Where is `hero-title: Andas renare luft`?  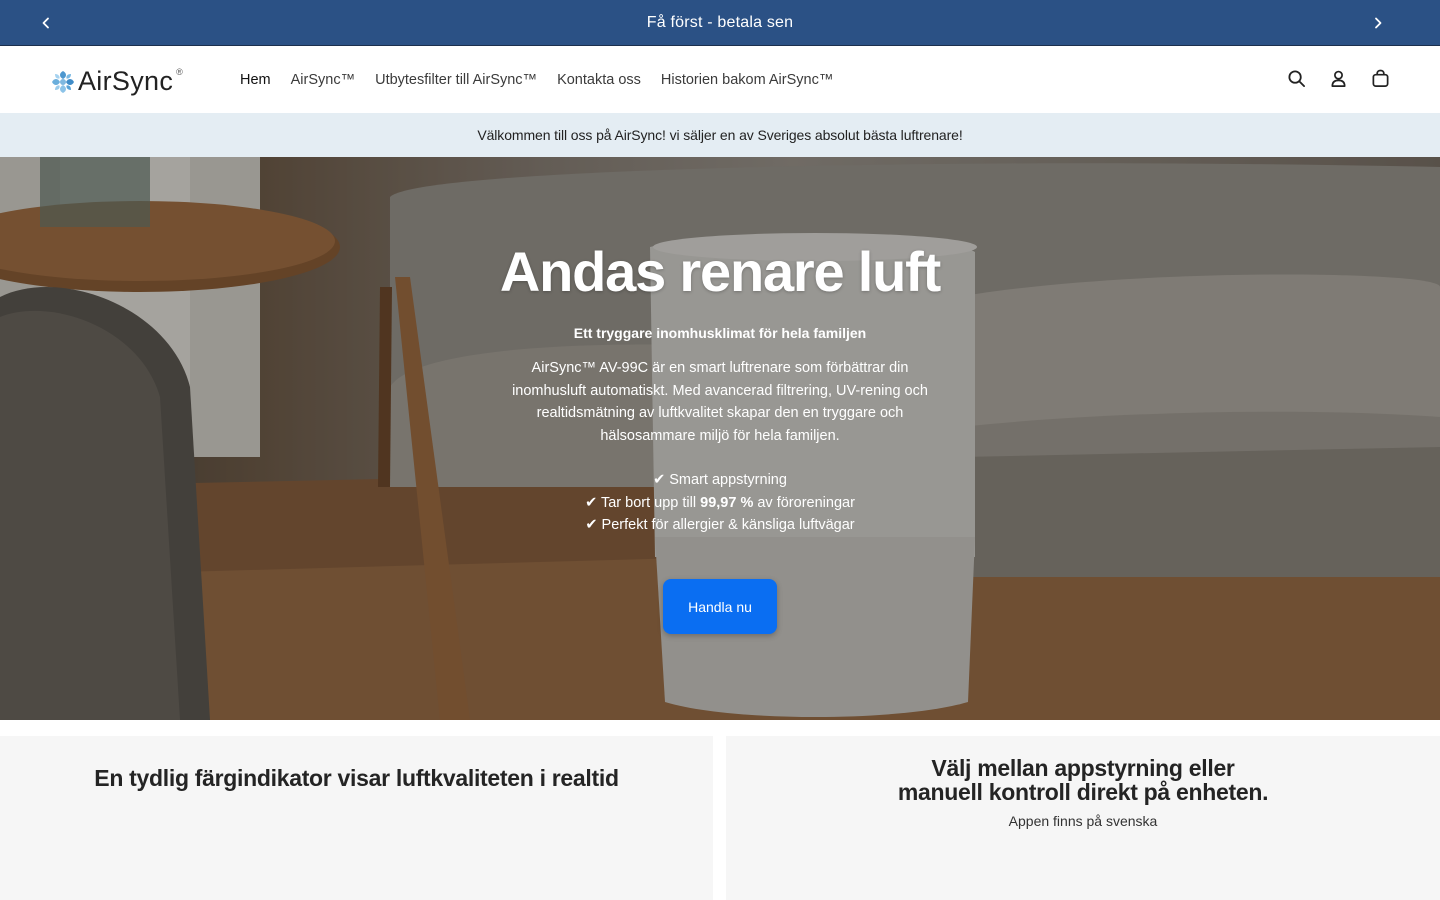 hero-title: Andas renare luft is located at coordinates (720, 271).